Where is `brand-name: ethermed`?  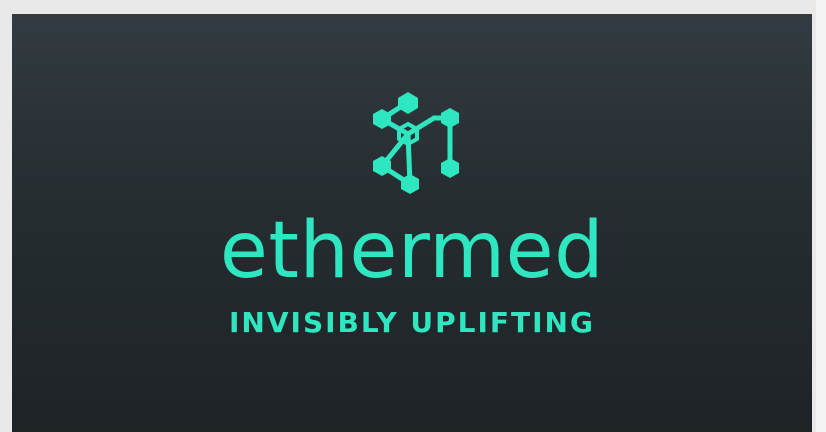
brand-name: ethermed is located at coordinates (412, 251).